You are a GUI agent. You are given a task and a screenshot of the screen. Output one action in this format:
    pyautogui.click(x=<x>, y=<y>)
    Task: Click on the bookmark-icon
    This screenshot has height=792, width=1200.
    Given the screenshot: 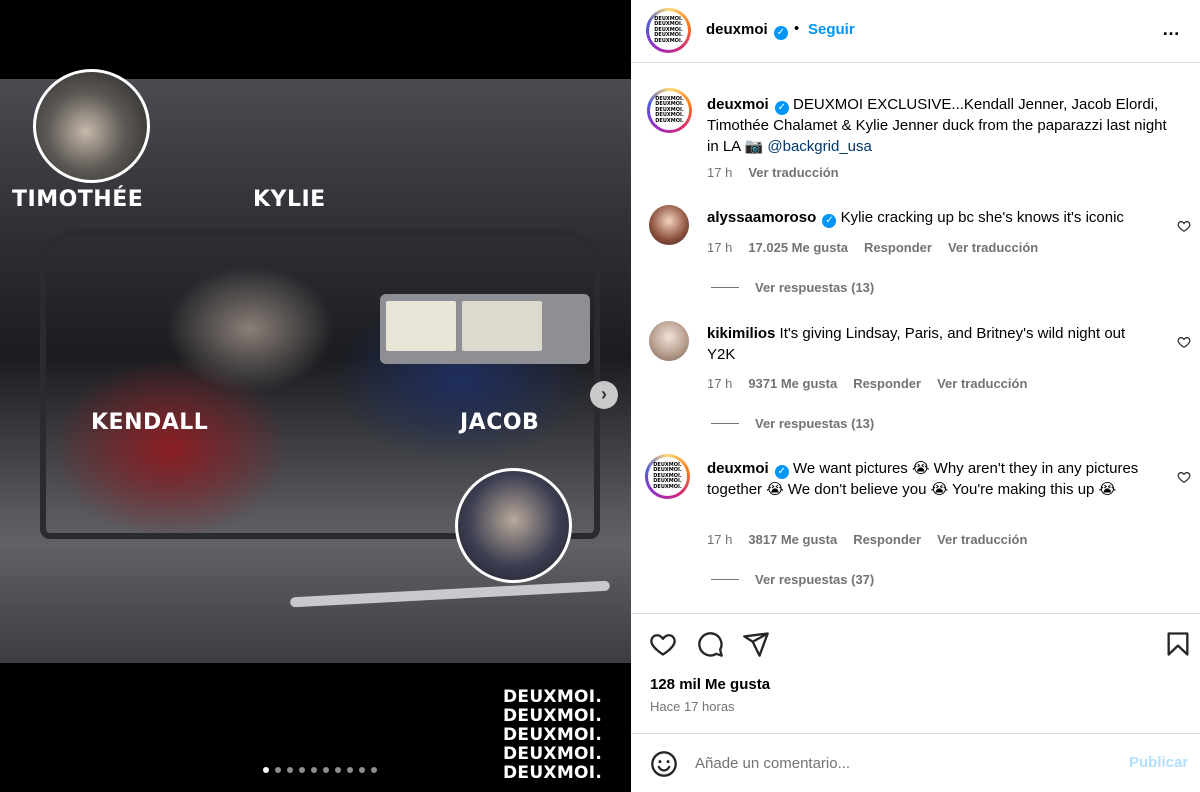 What is the action you would take?
    pyautogui.click(x=1178, y=644)
    